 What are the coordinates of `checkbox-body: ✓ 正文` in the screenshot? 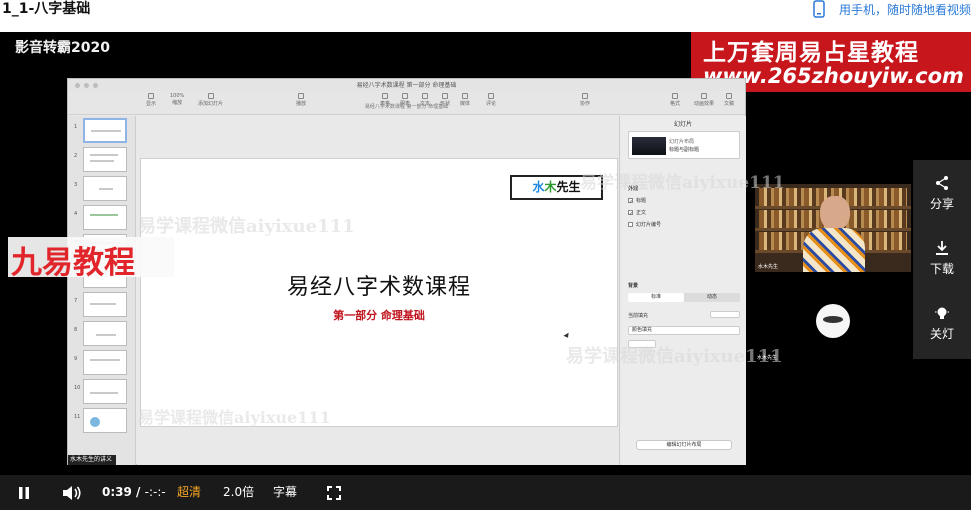 It's located at (637, 213).